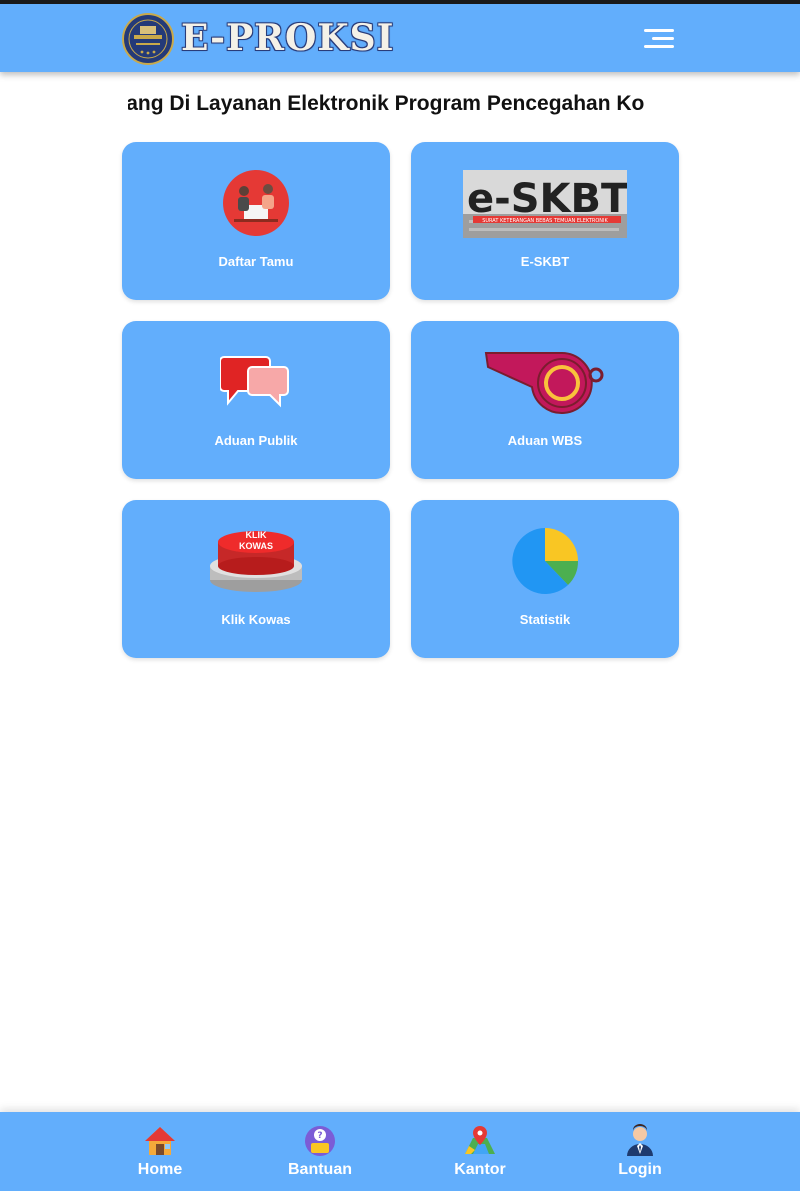 The height and width of the screenshot is (1191, 800). I want to click on tile-daftar-tamu: Daftar Tamu, so click(256, 221).